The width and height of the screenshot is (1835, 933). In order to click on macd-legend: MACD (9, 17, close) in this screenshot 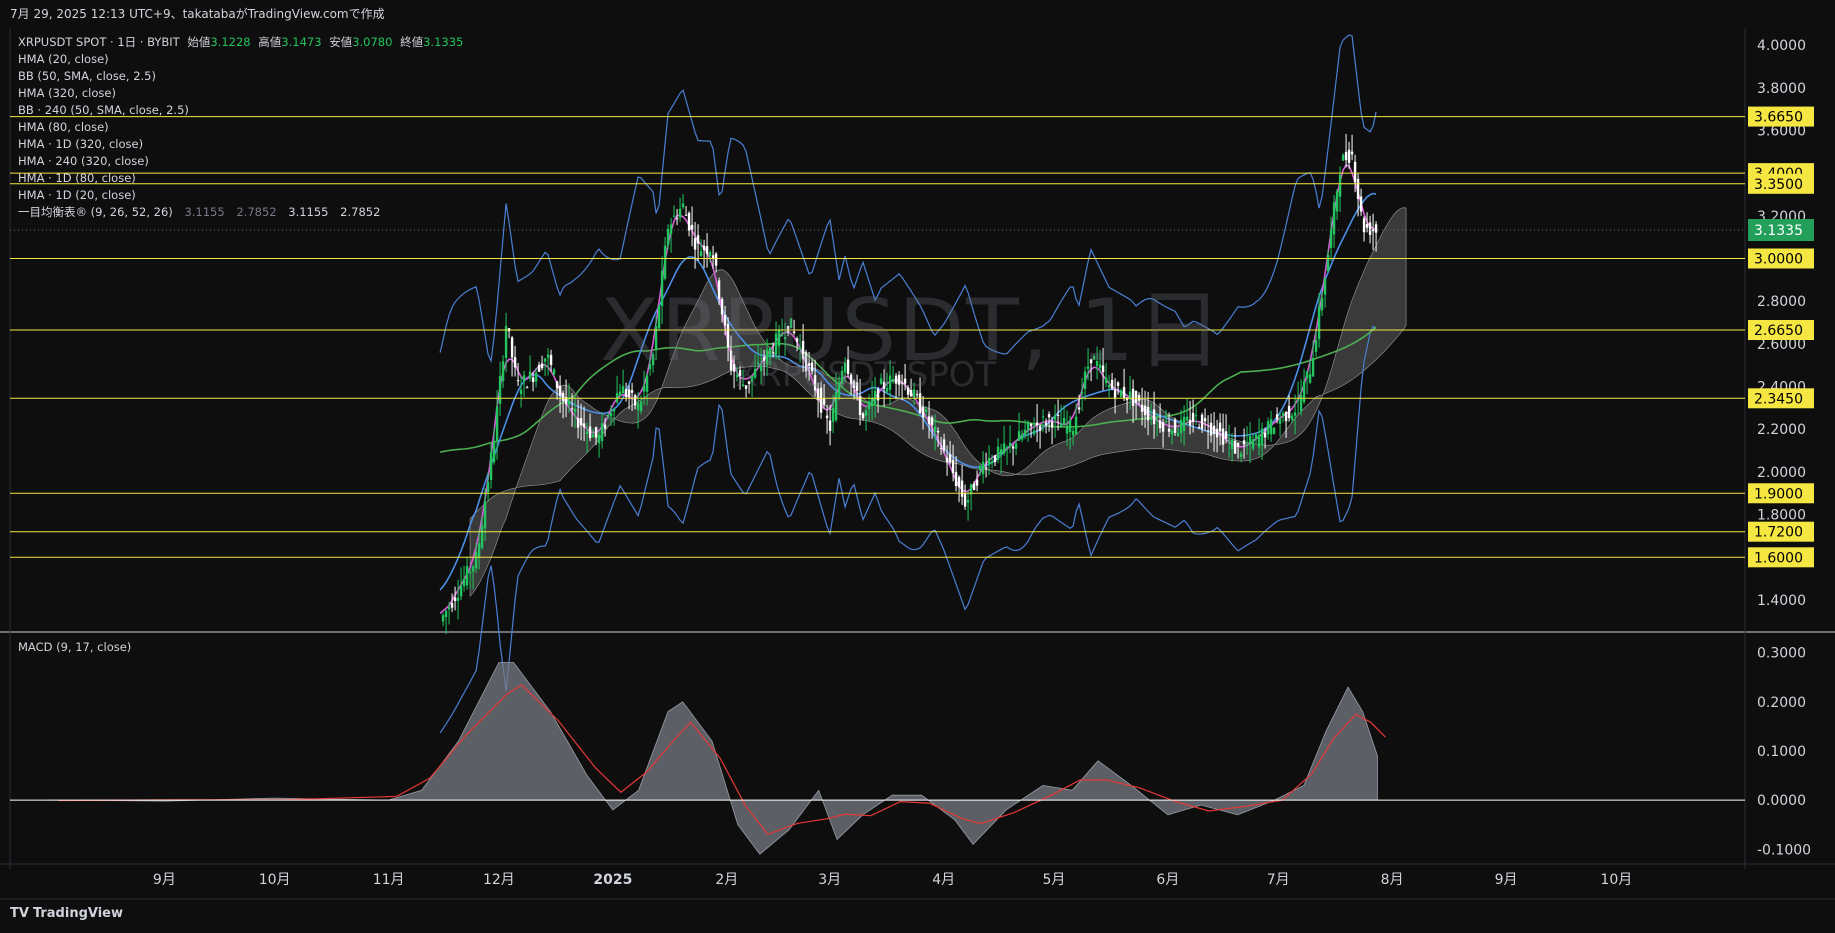, I will do `click(74, 647)`.